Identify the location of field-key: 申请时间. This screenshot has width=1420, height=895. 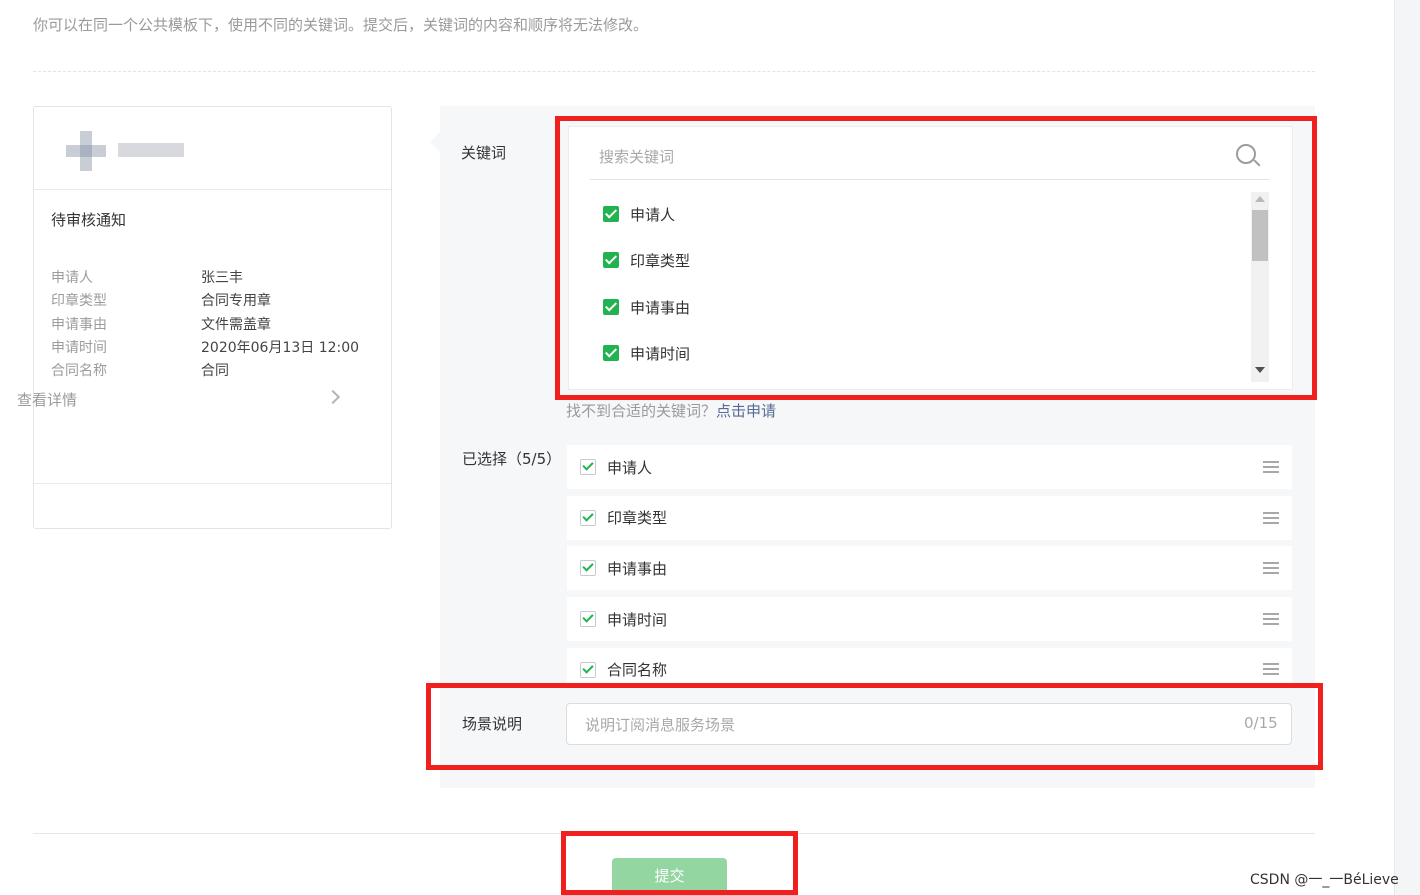
(79, 348).